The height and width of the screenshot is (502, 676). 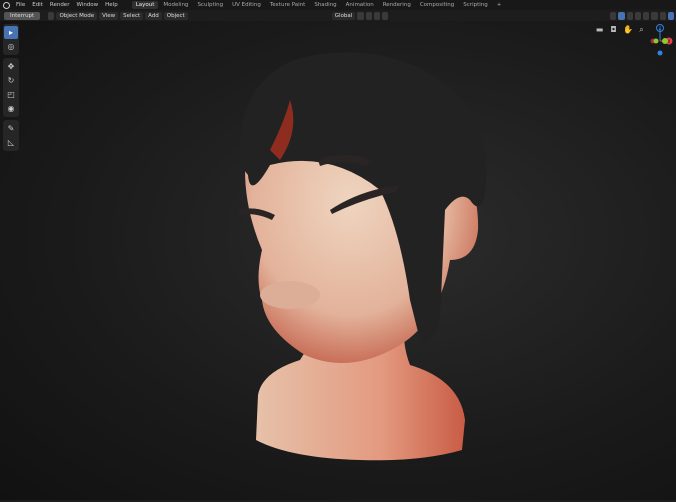 What do you see at coordinates (145, 5) in the screenshot?
I see `tab-layout: Layout` at bounding box center [145, 5].